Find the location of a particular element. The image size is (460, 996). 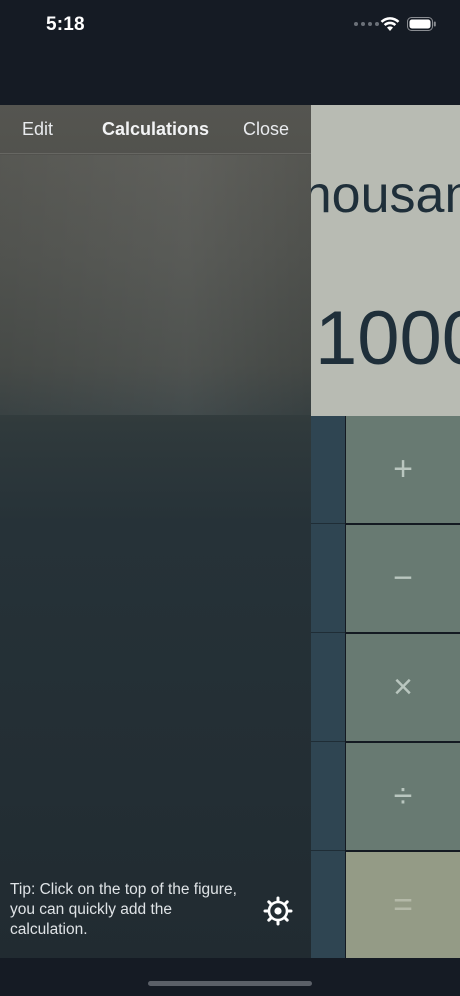

equals-icon: = is located at coordinates (403, 904).